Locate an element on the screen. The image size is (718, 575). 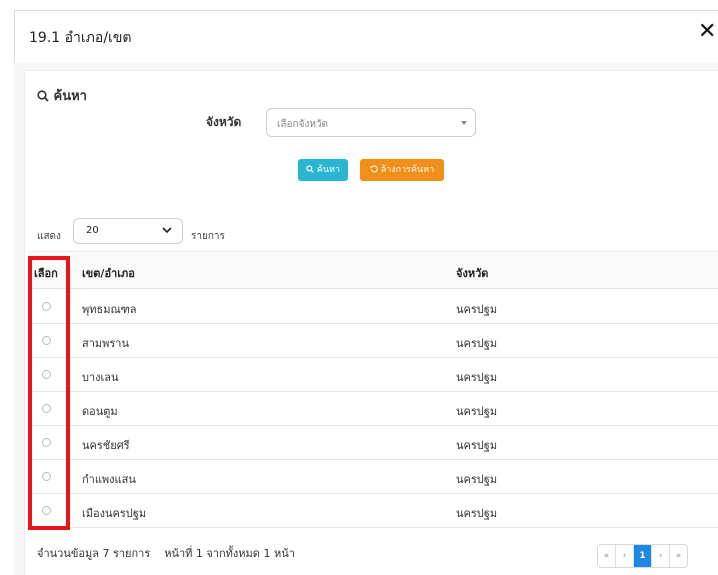
clear-search-button: ล้างการค้นหา is located at coordinates (402, 170).